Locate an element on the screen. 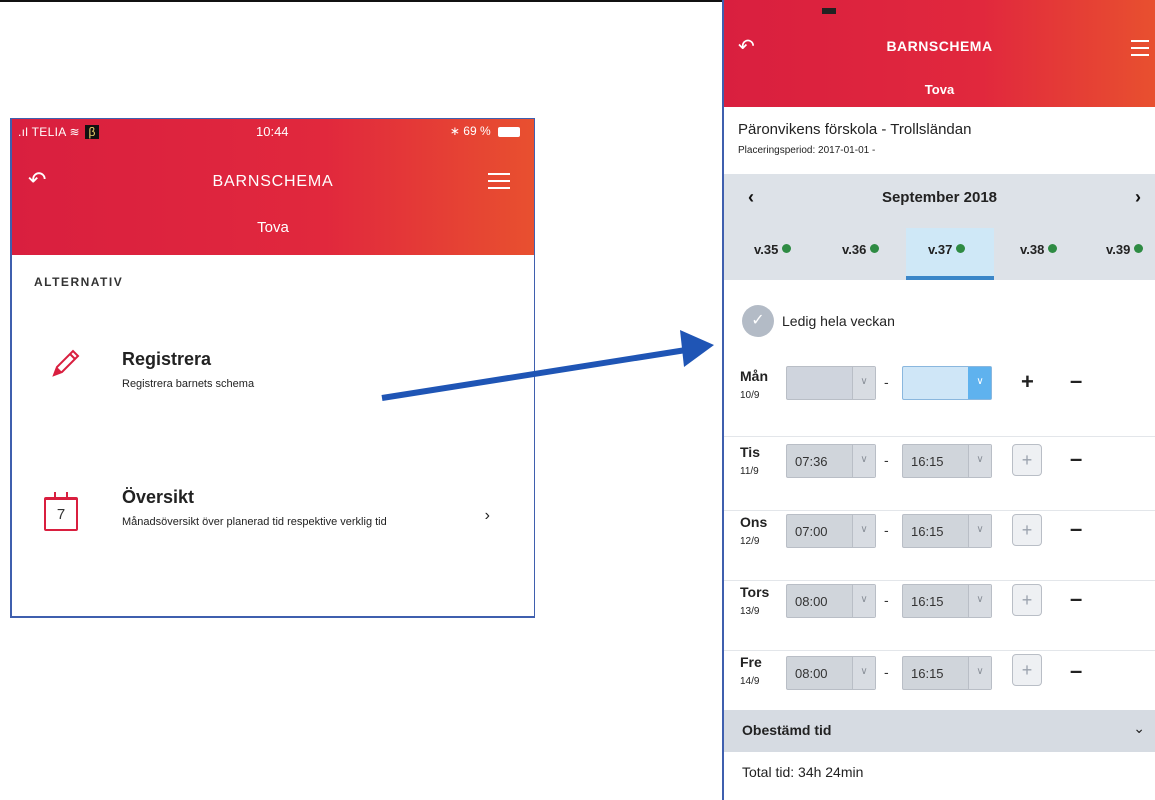 Image resolution: width=1155 pixels, height=800 pixels. day-date: 11/9 is located at coordinates (749, 471).